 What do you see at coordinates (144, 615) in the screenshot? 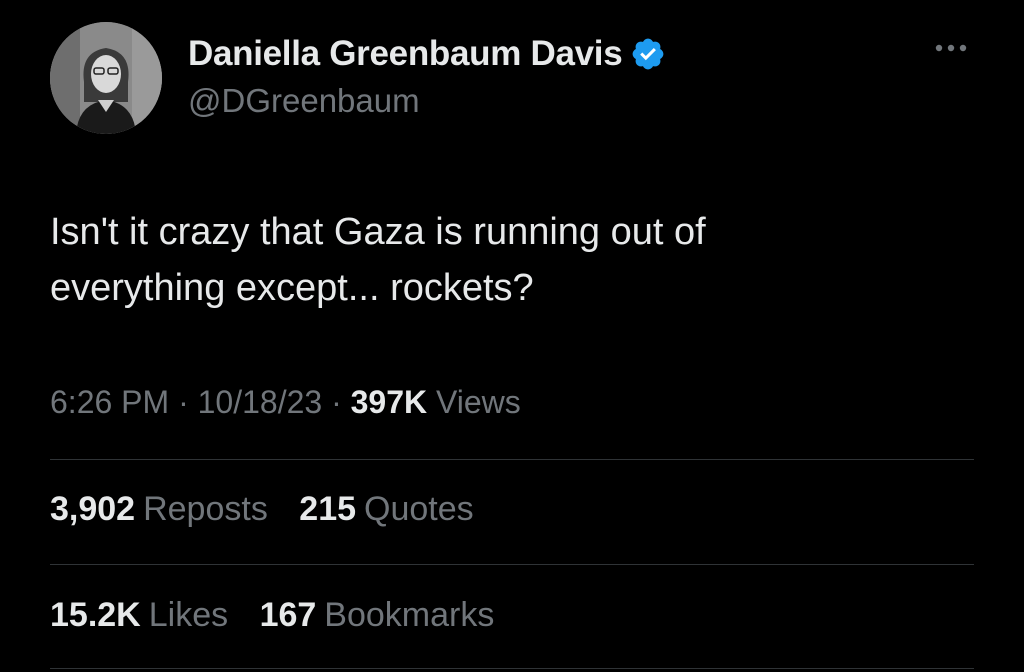
I see `likes-stat: 15.2K Likes` at bounding box center [144, 615].